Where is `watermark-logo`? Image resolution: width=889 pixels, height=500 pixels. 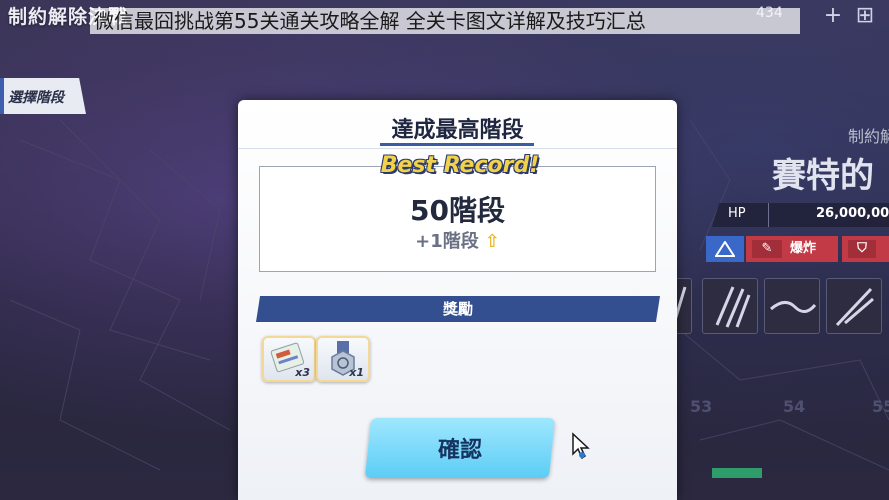
watermark-logo is located at coordinates (737, 473).